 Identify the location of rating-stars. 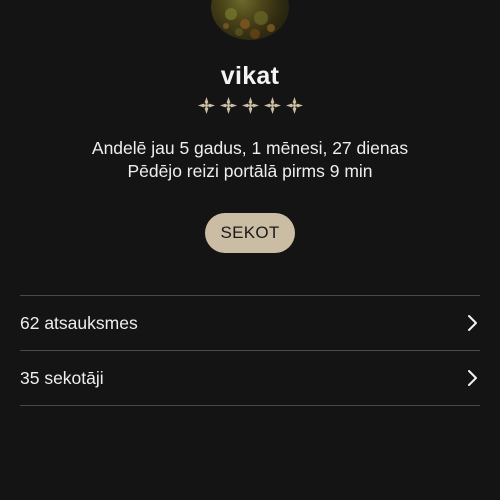
(250, 105).